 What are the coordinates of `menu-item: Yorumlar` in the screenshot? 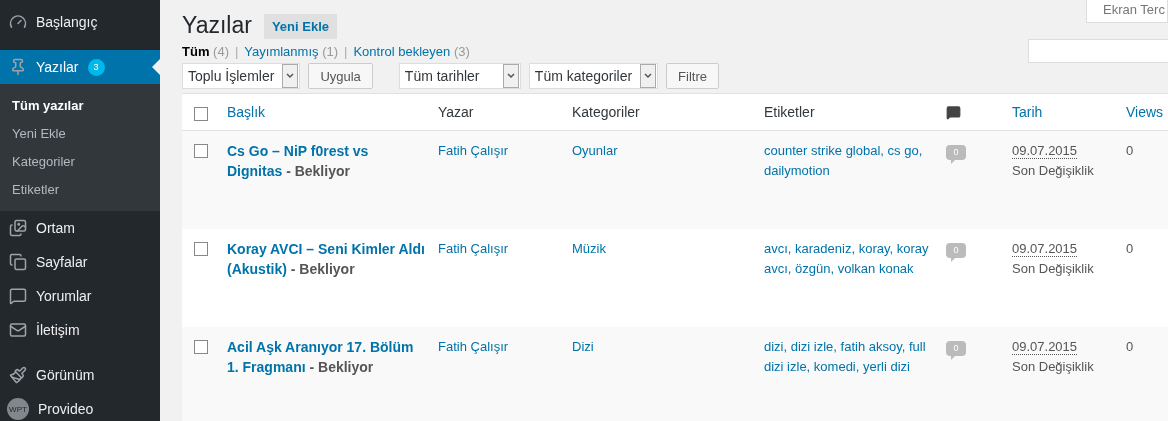 It's located at (80, 296).